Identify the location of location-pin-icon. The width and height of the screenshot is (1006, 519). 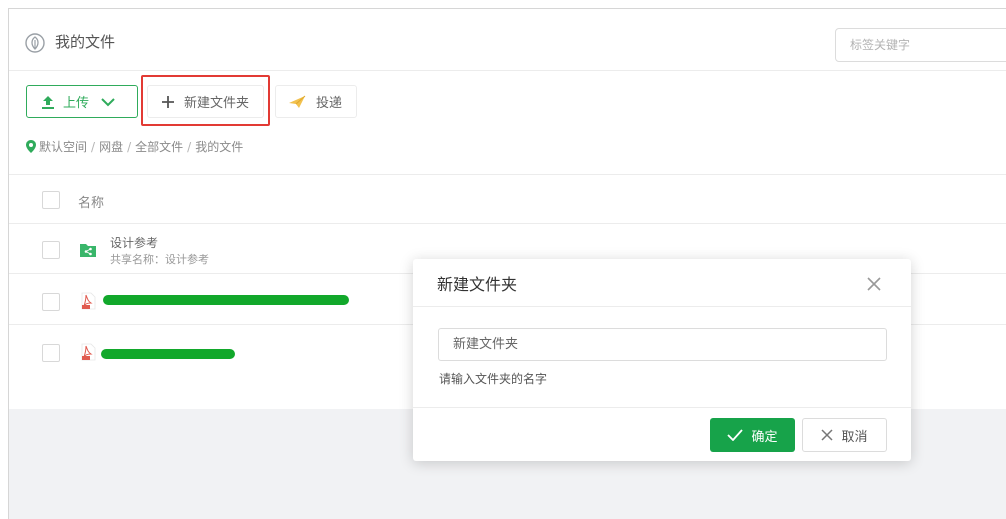
(31, 146).